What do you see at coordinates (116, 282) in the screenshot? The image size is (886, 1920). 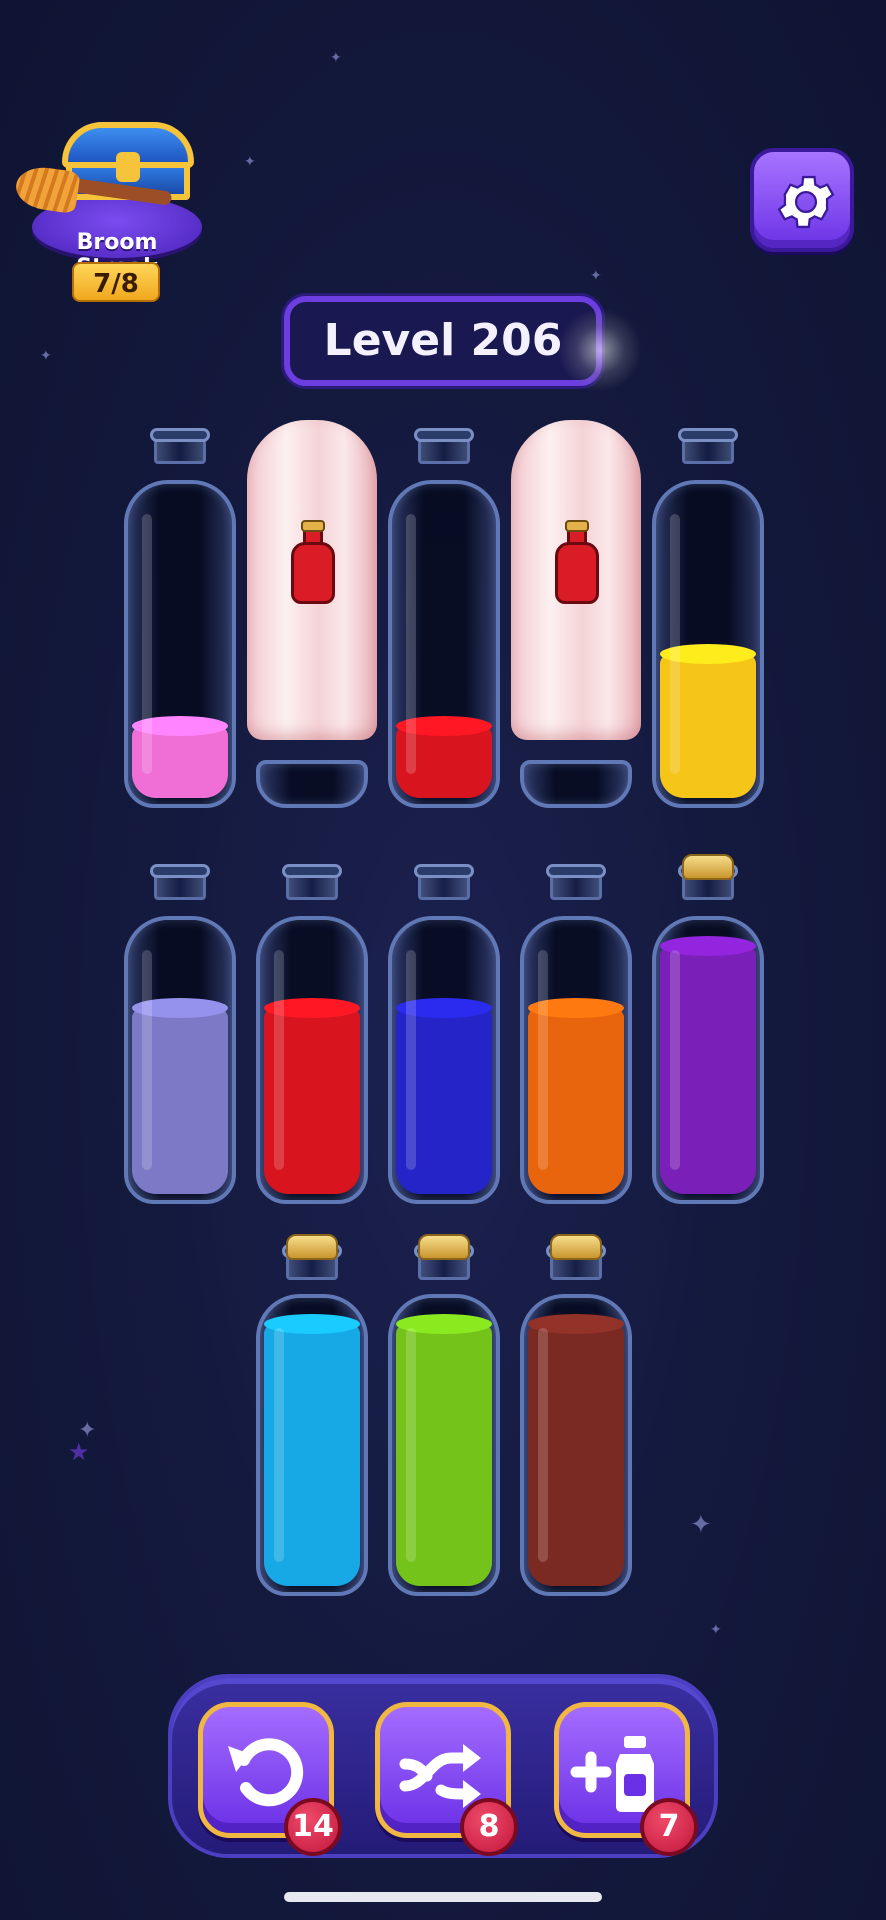 I see `streak-count: 7/8` at bounding box center [116, 282].